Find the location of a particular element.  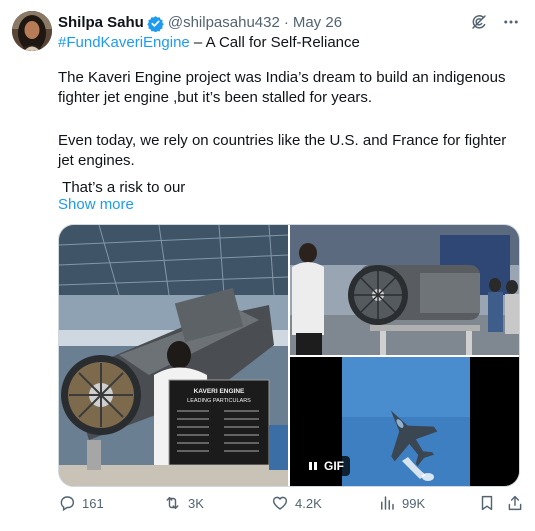

verified-badge-icon is located at coordinates (155, 23).